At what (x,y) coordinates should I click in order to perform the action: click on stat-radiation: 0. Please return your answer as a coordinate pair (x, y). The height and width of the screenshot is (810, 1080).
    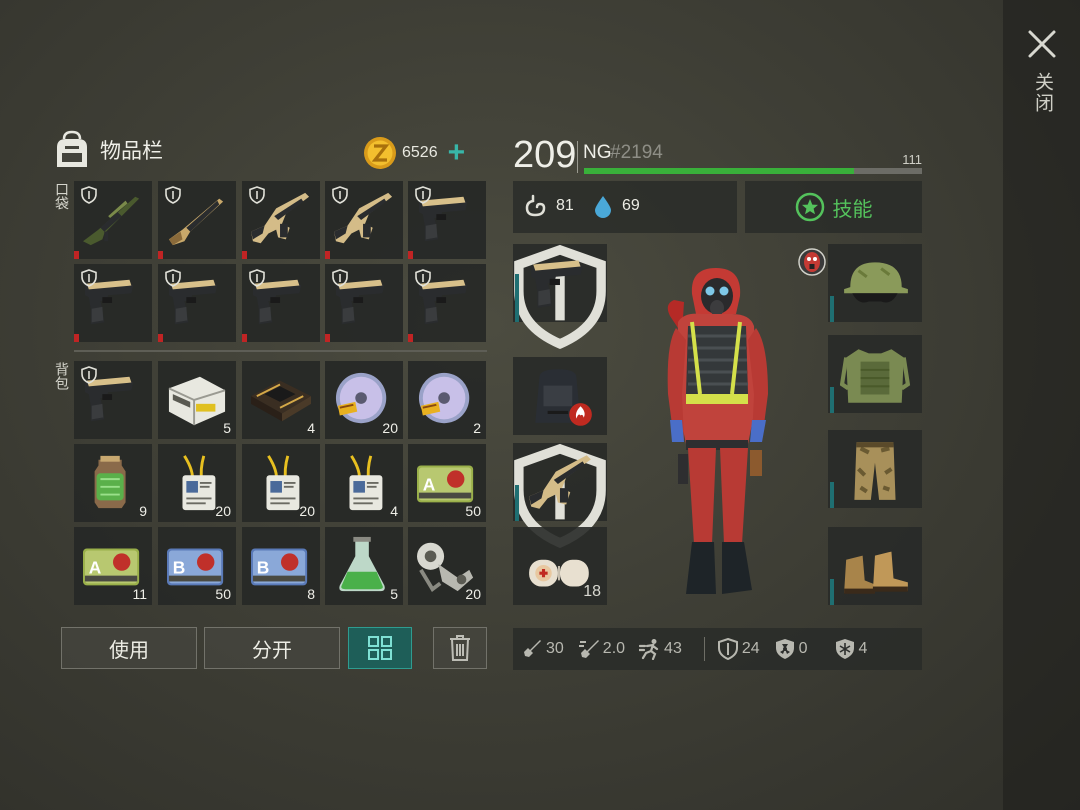
    Looking at the image, I should click on (791, 649).